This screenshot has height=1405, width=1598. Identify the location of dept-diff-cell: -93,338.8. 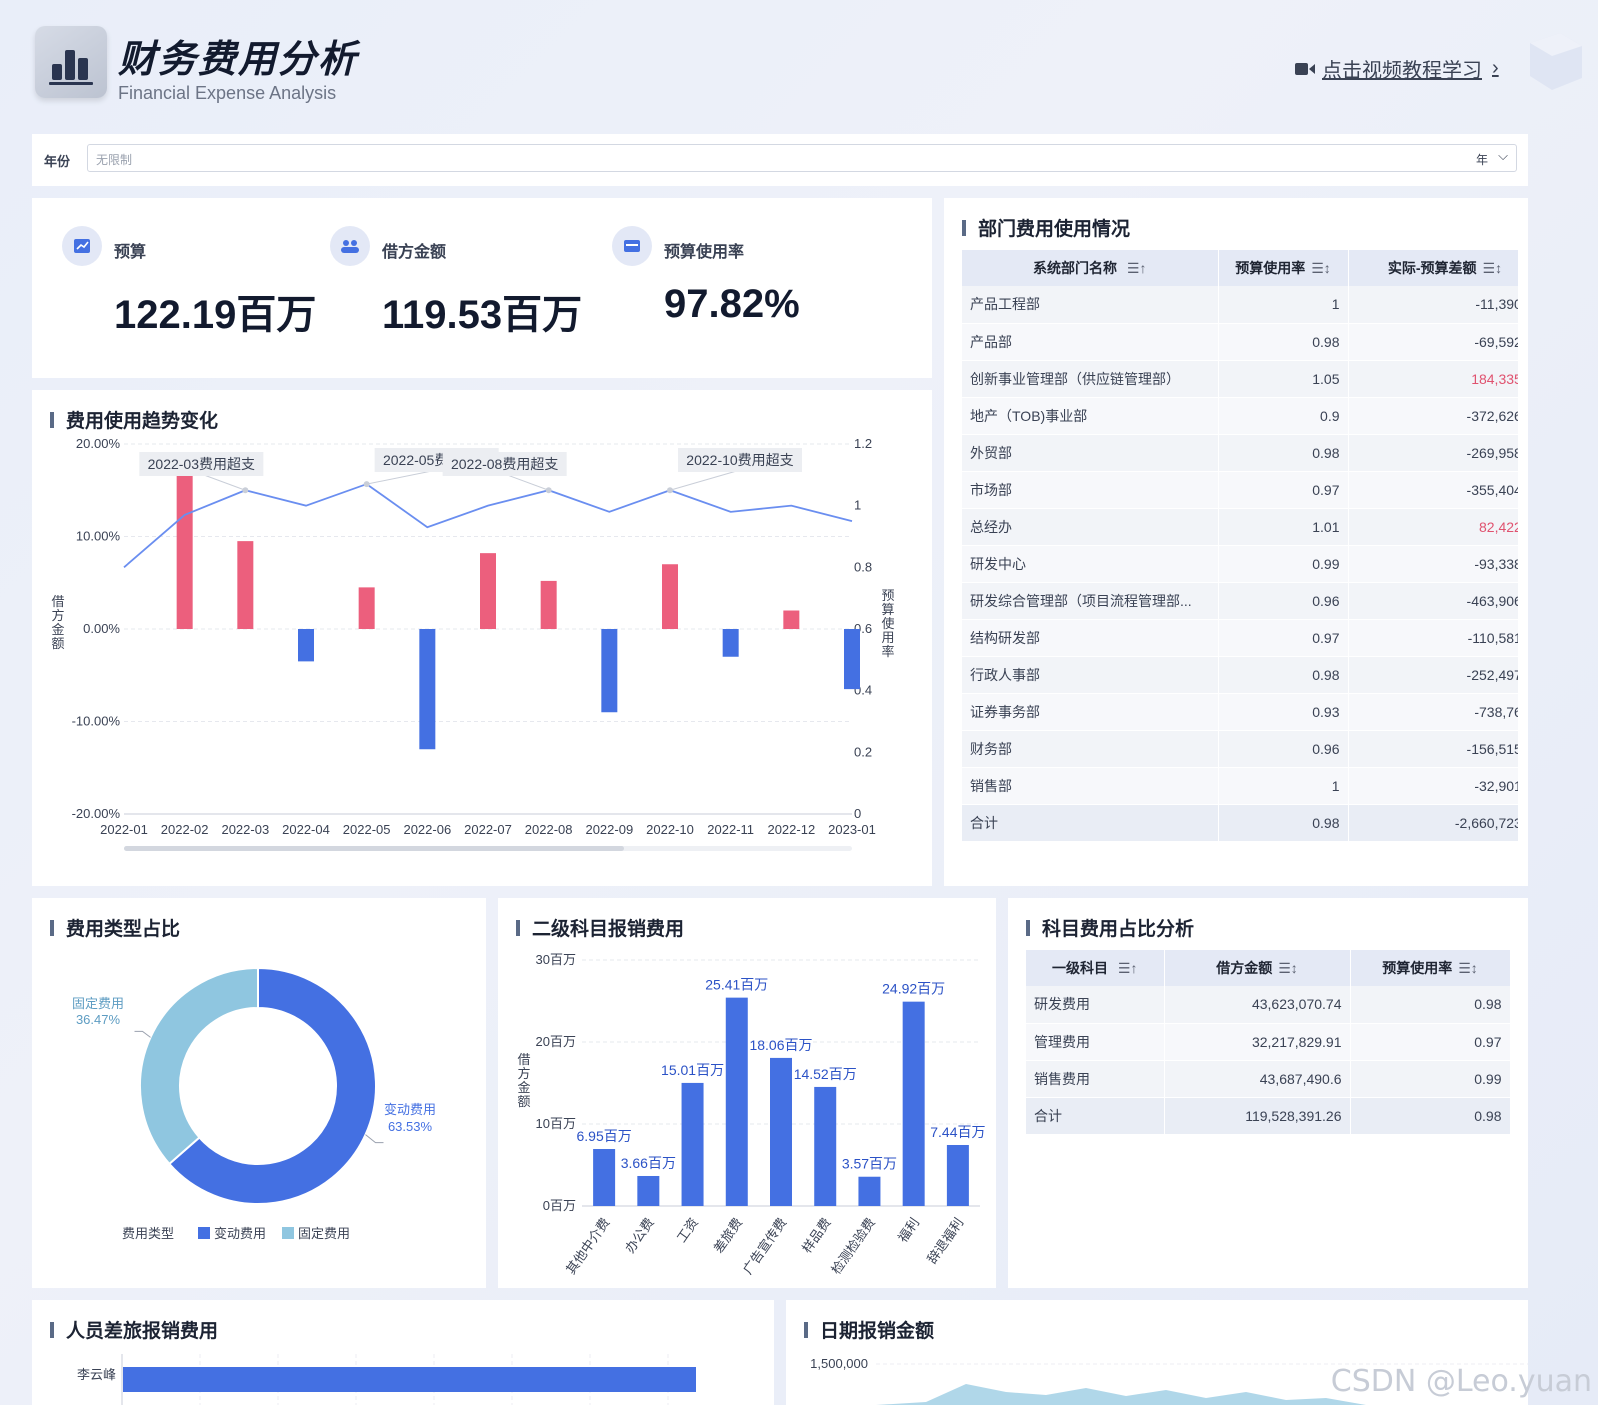
(1433, 564).